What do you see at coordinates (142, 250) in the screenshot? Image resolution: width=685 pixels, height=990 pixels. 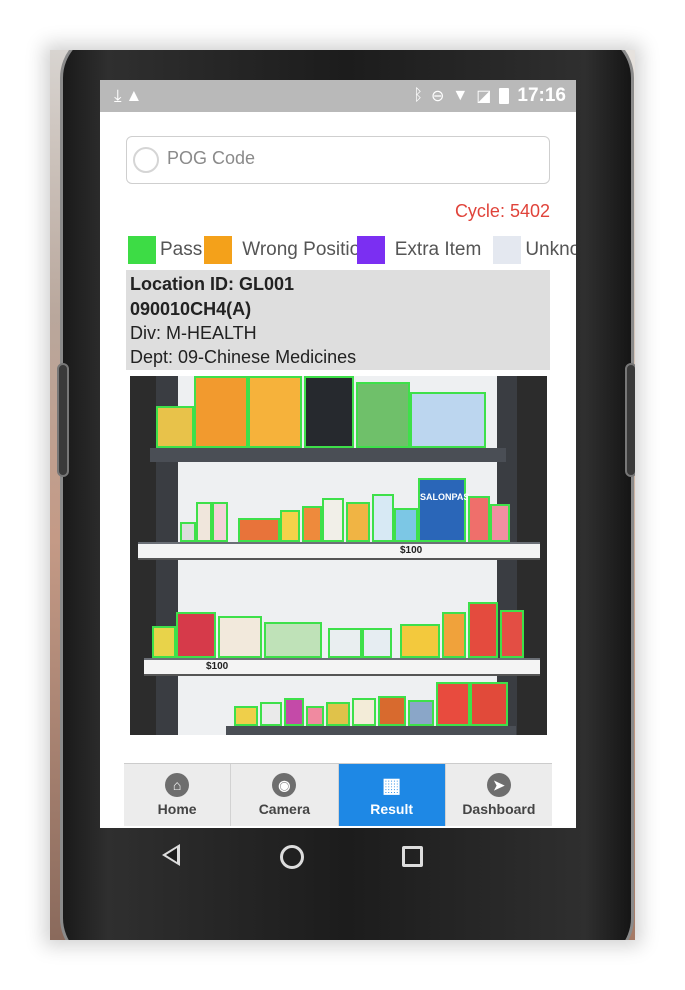 I see `legend-swatch-pass` at bounding box center [142, 250].